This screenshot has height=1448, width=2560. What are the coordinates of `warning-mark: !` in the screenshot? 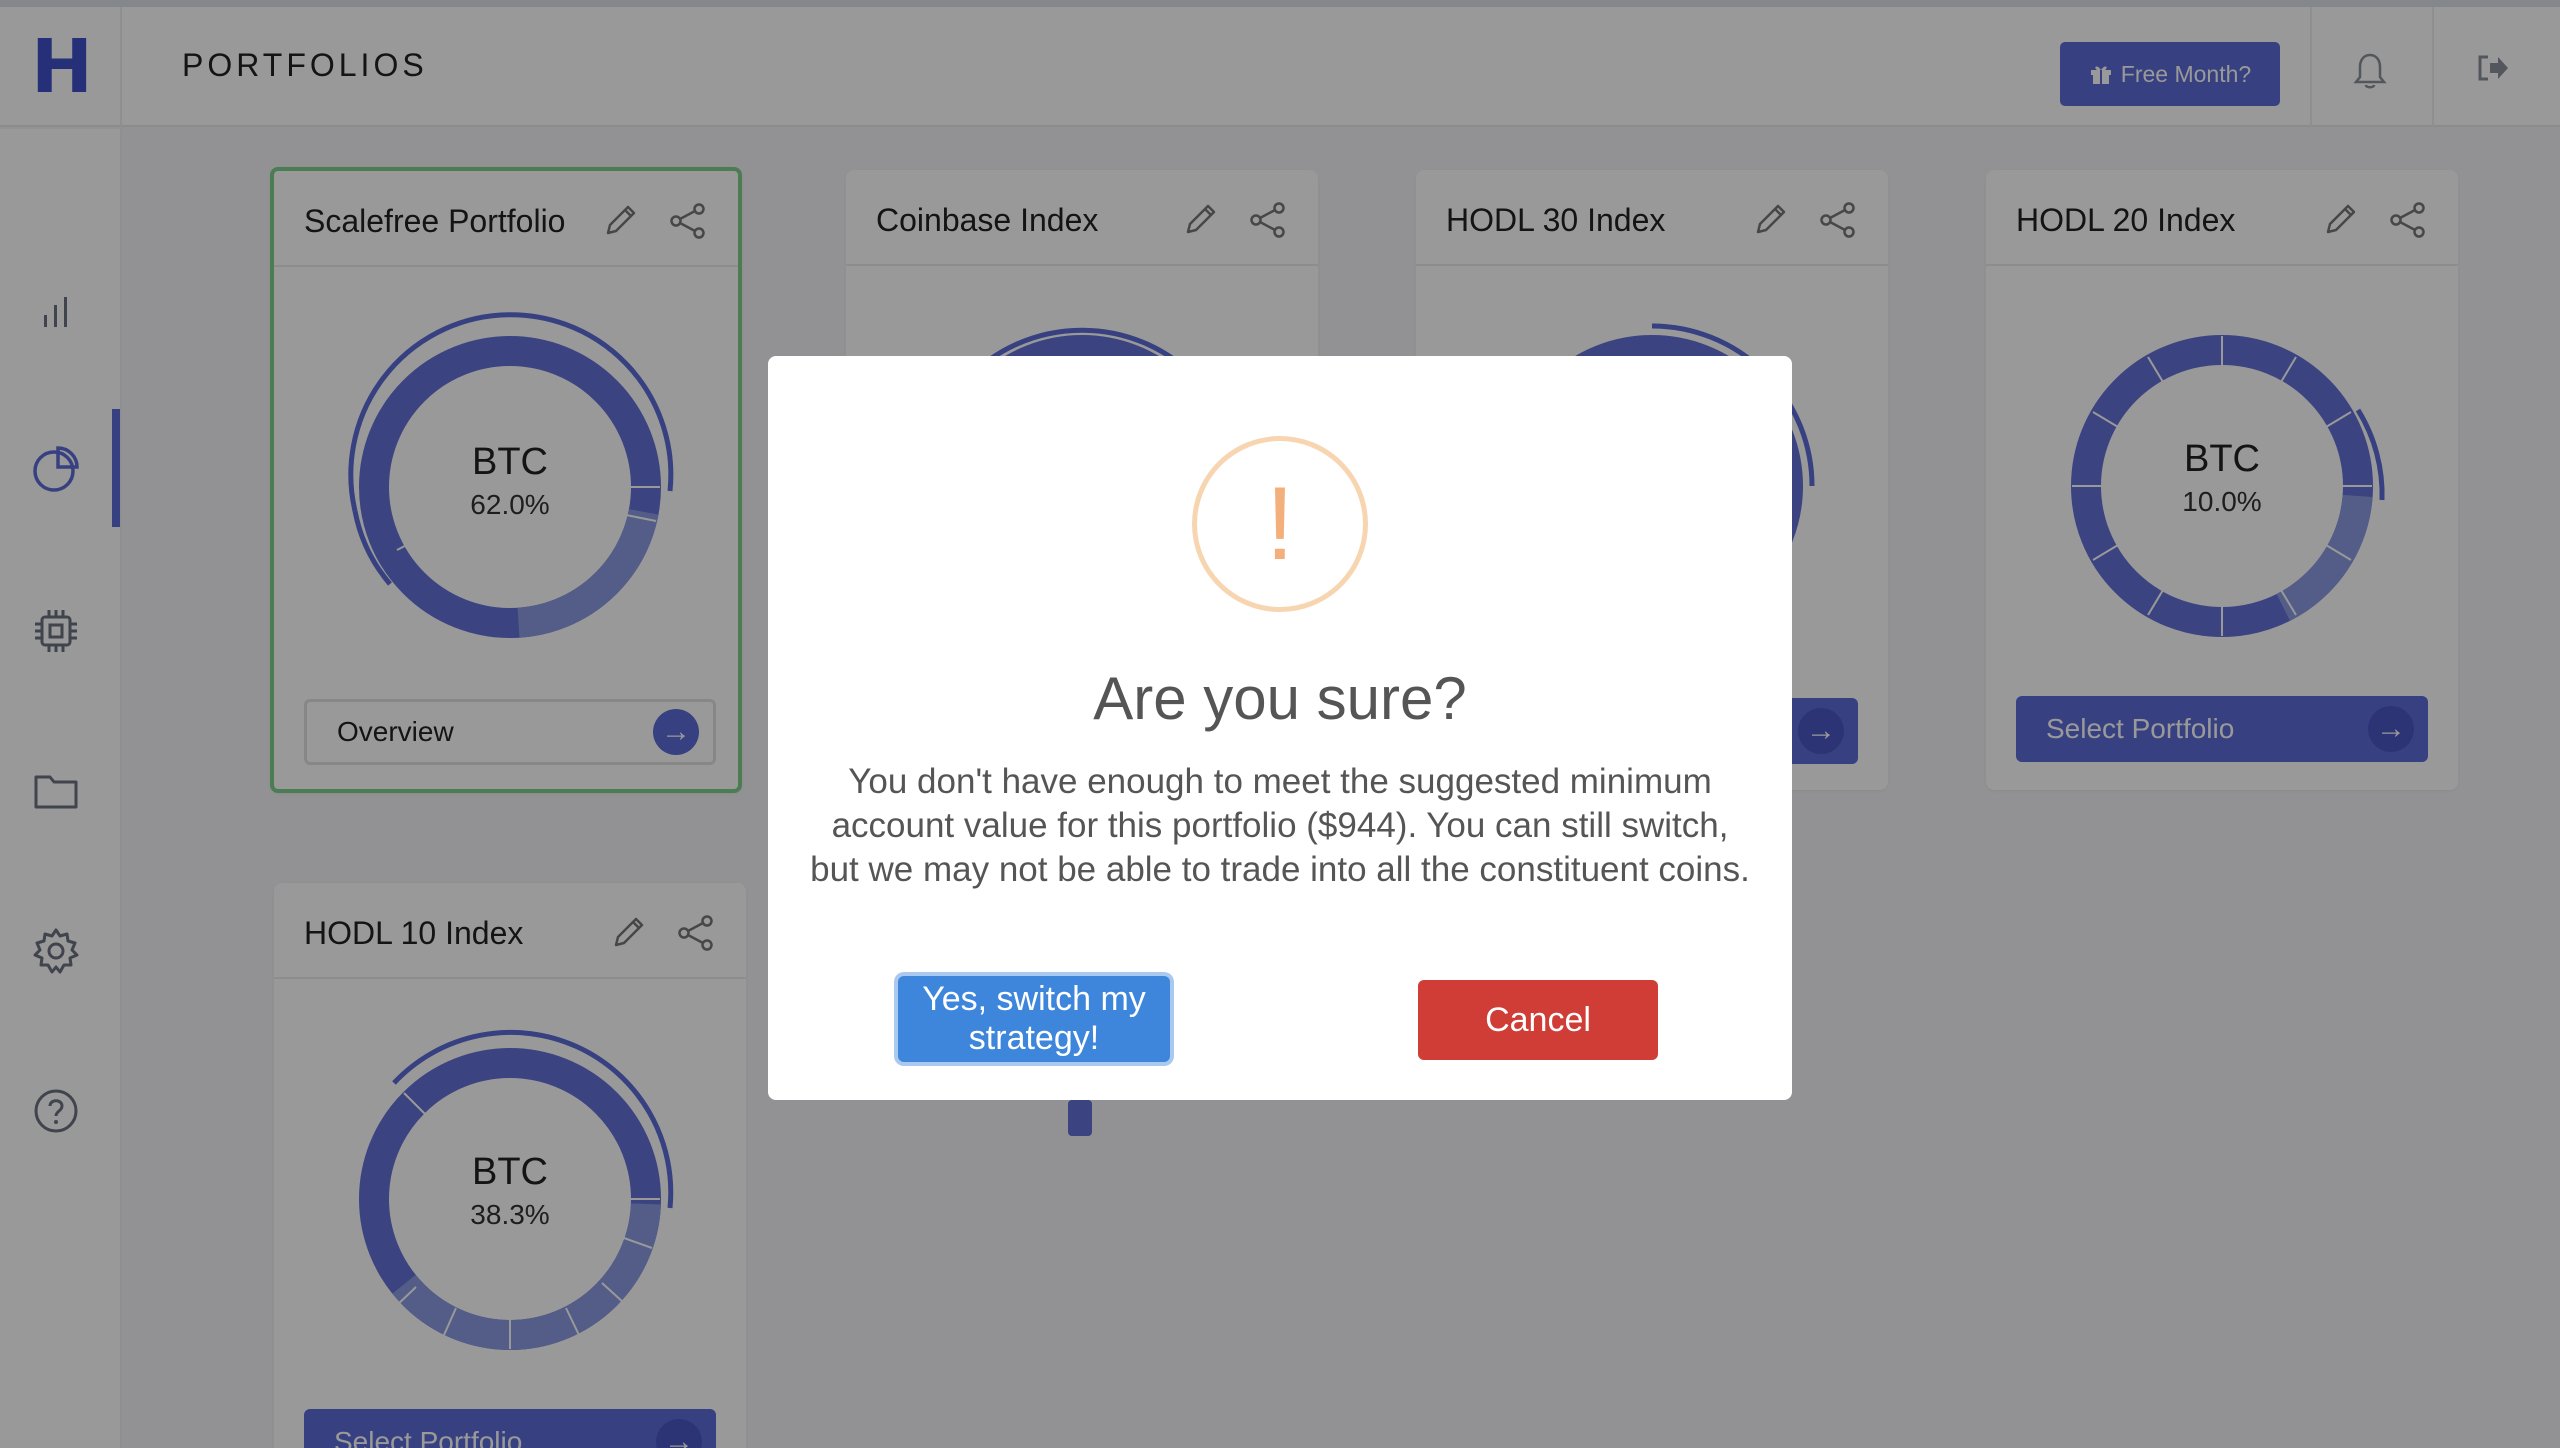 It's located at (1280, 524).